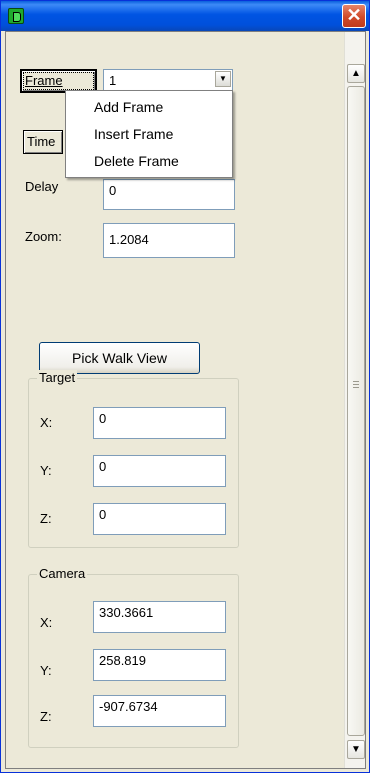 This screenshot has height=773, width=370. I want to click on delay-field: 0, so click(169, 194).